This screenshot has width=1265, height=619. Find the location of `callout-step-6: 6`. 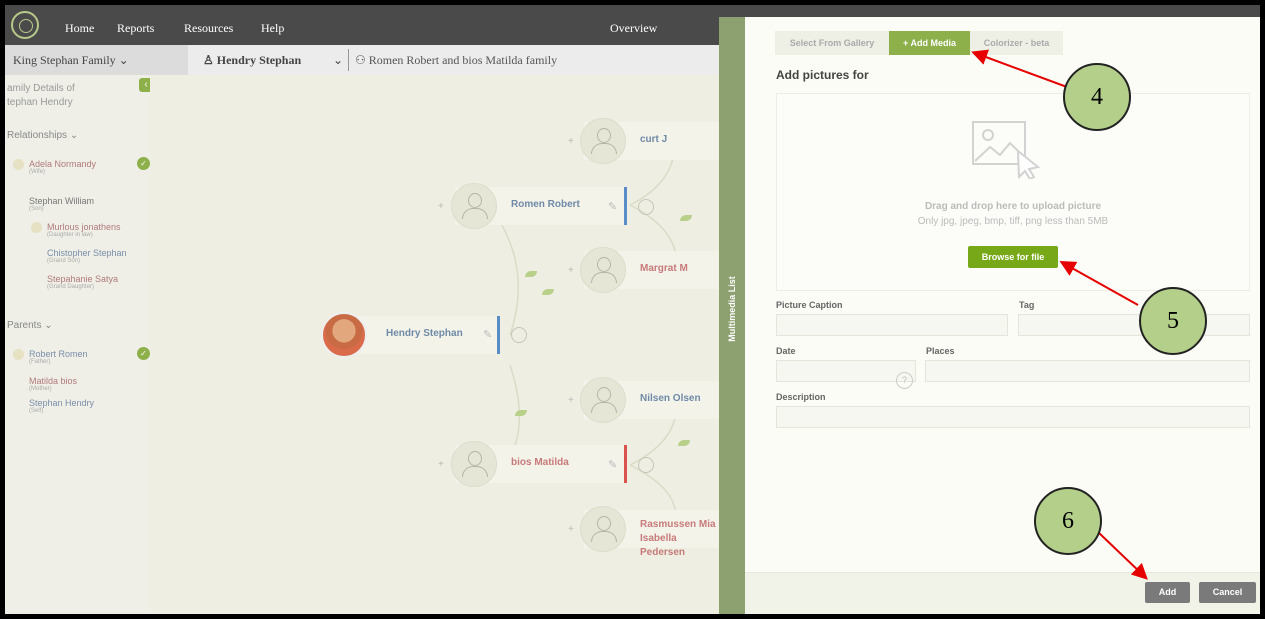

callout-step-6: 6 is located at coordinates (1068, 521).